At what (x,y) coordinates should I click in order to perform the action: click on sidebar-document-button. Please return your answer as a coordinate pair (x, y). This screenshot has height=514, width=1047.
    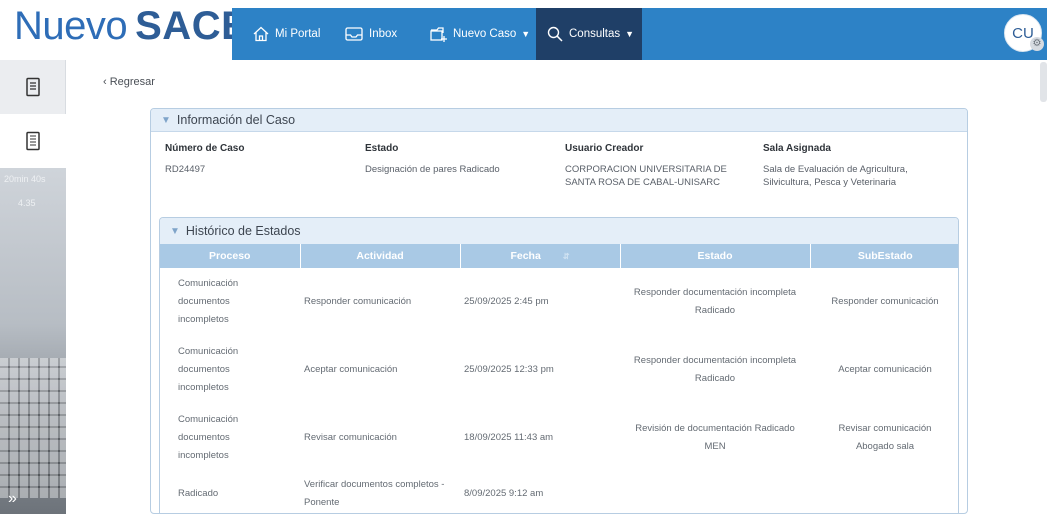
    Looking at the image, I should click on (33, 87).